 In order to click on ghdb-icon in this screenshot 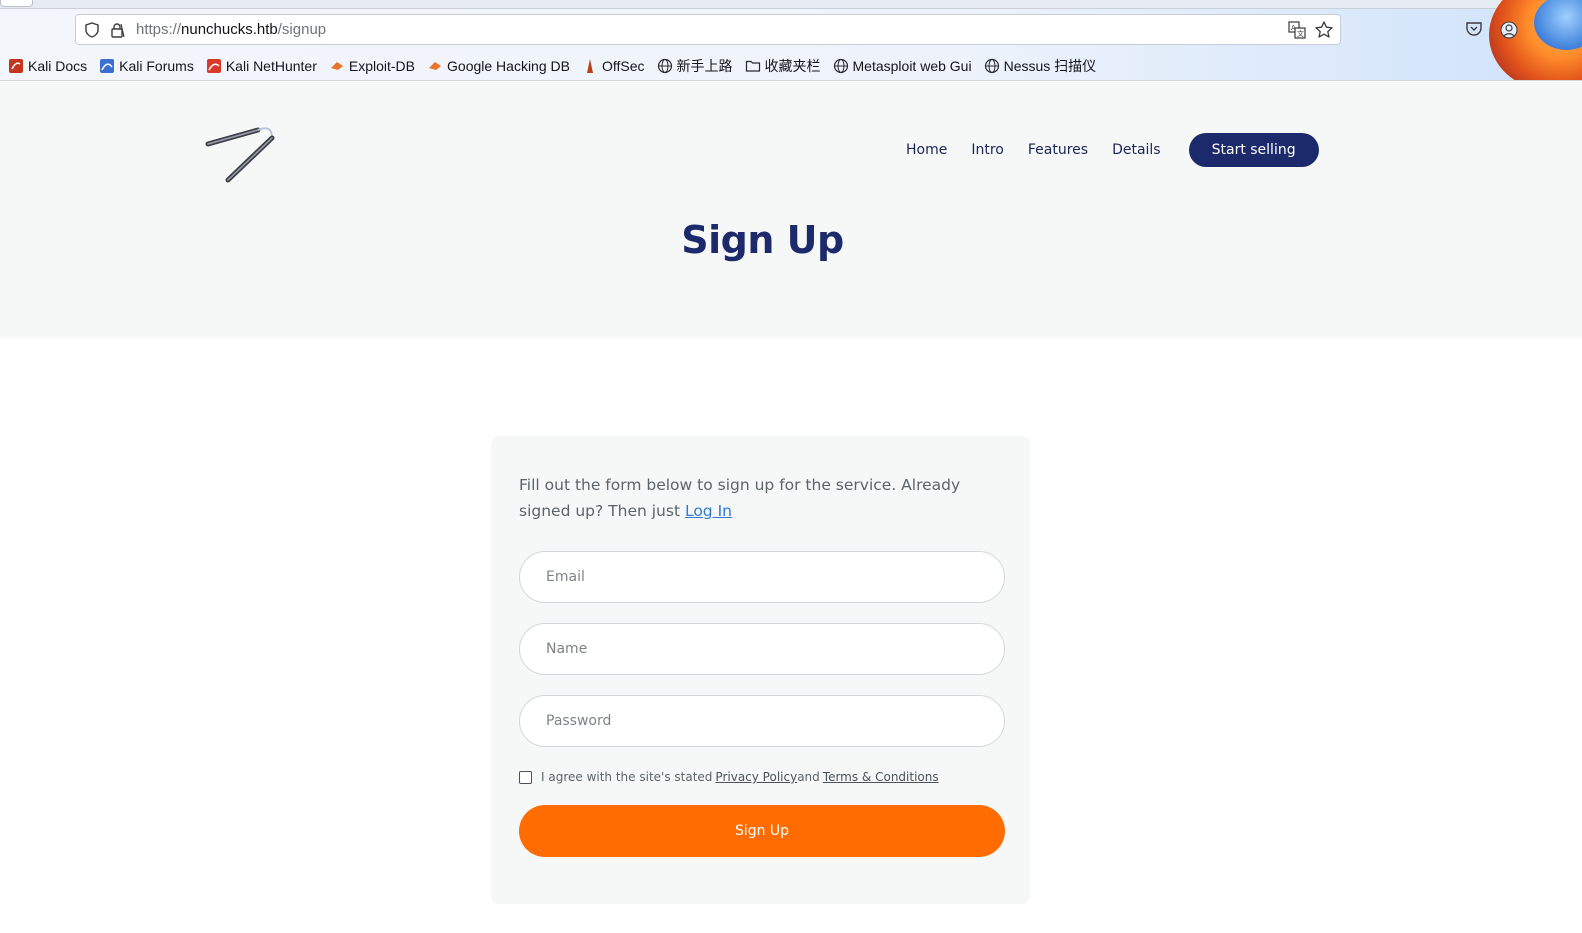, I will do `click(435, 66)`.